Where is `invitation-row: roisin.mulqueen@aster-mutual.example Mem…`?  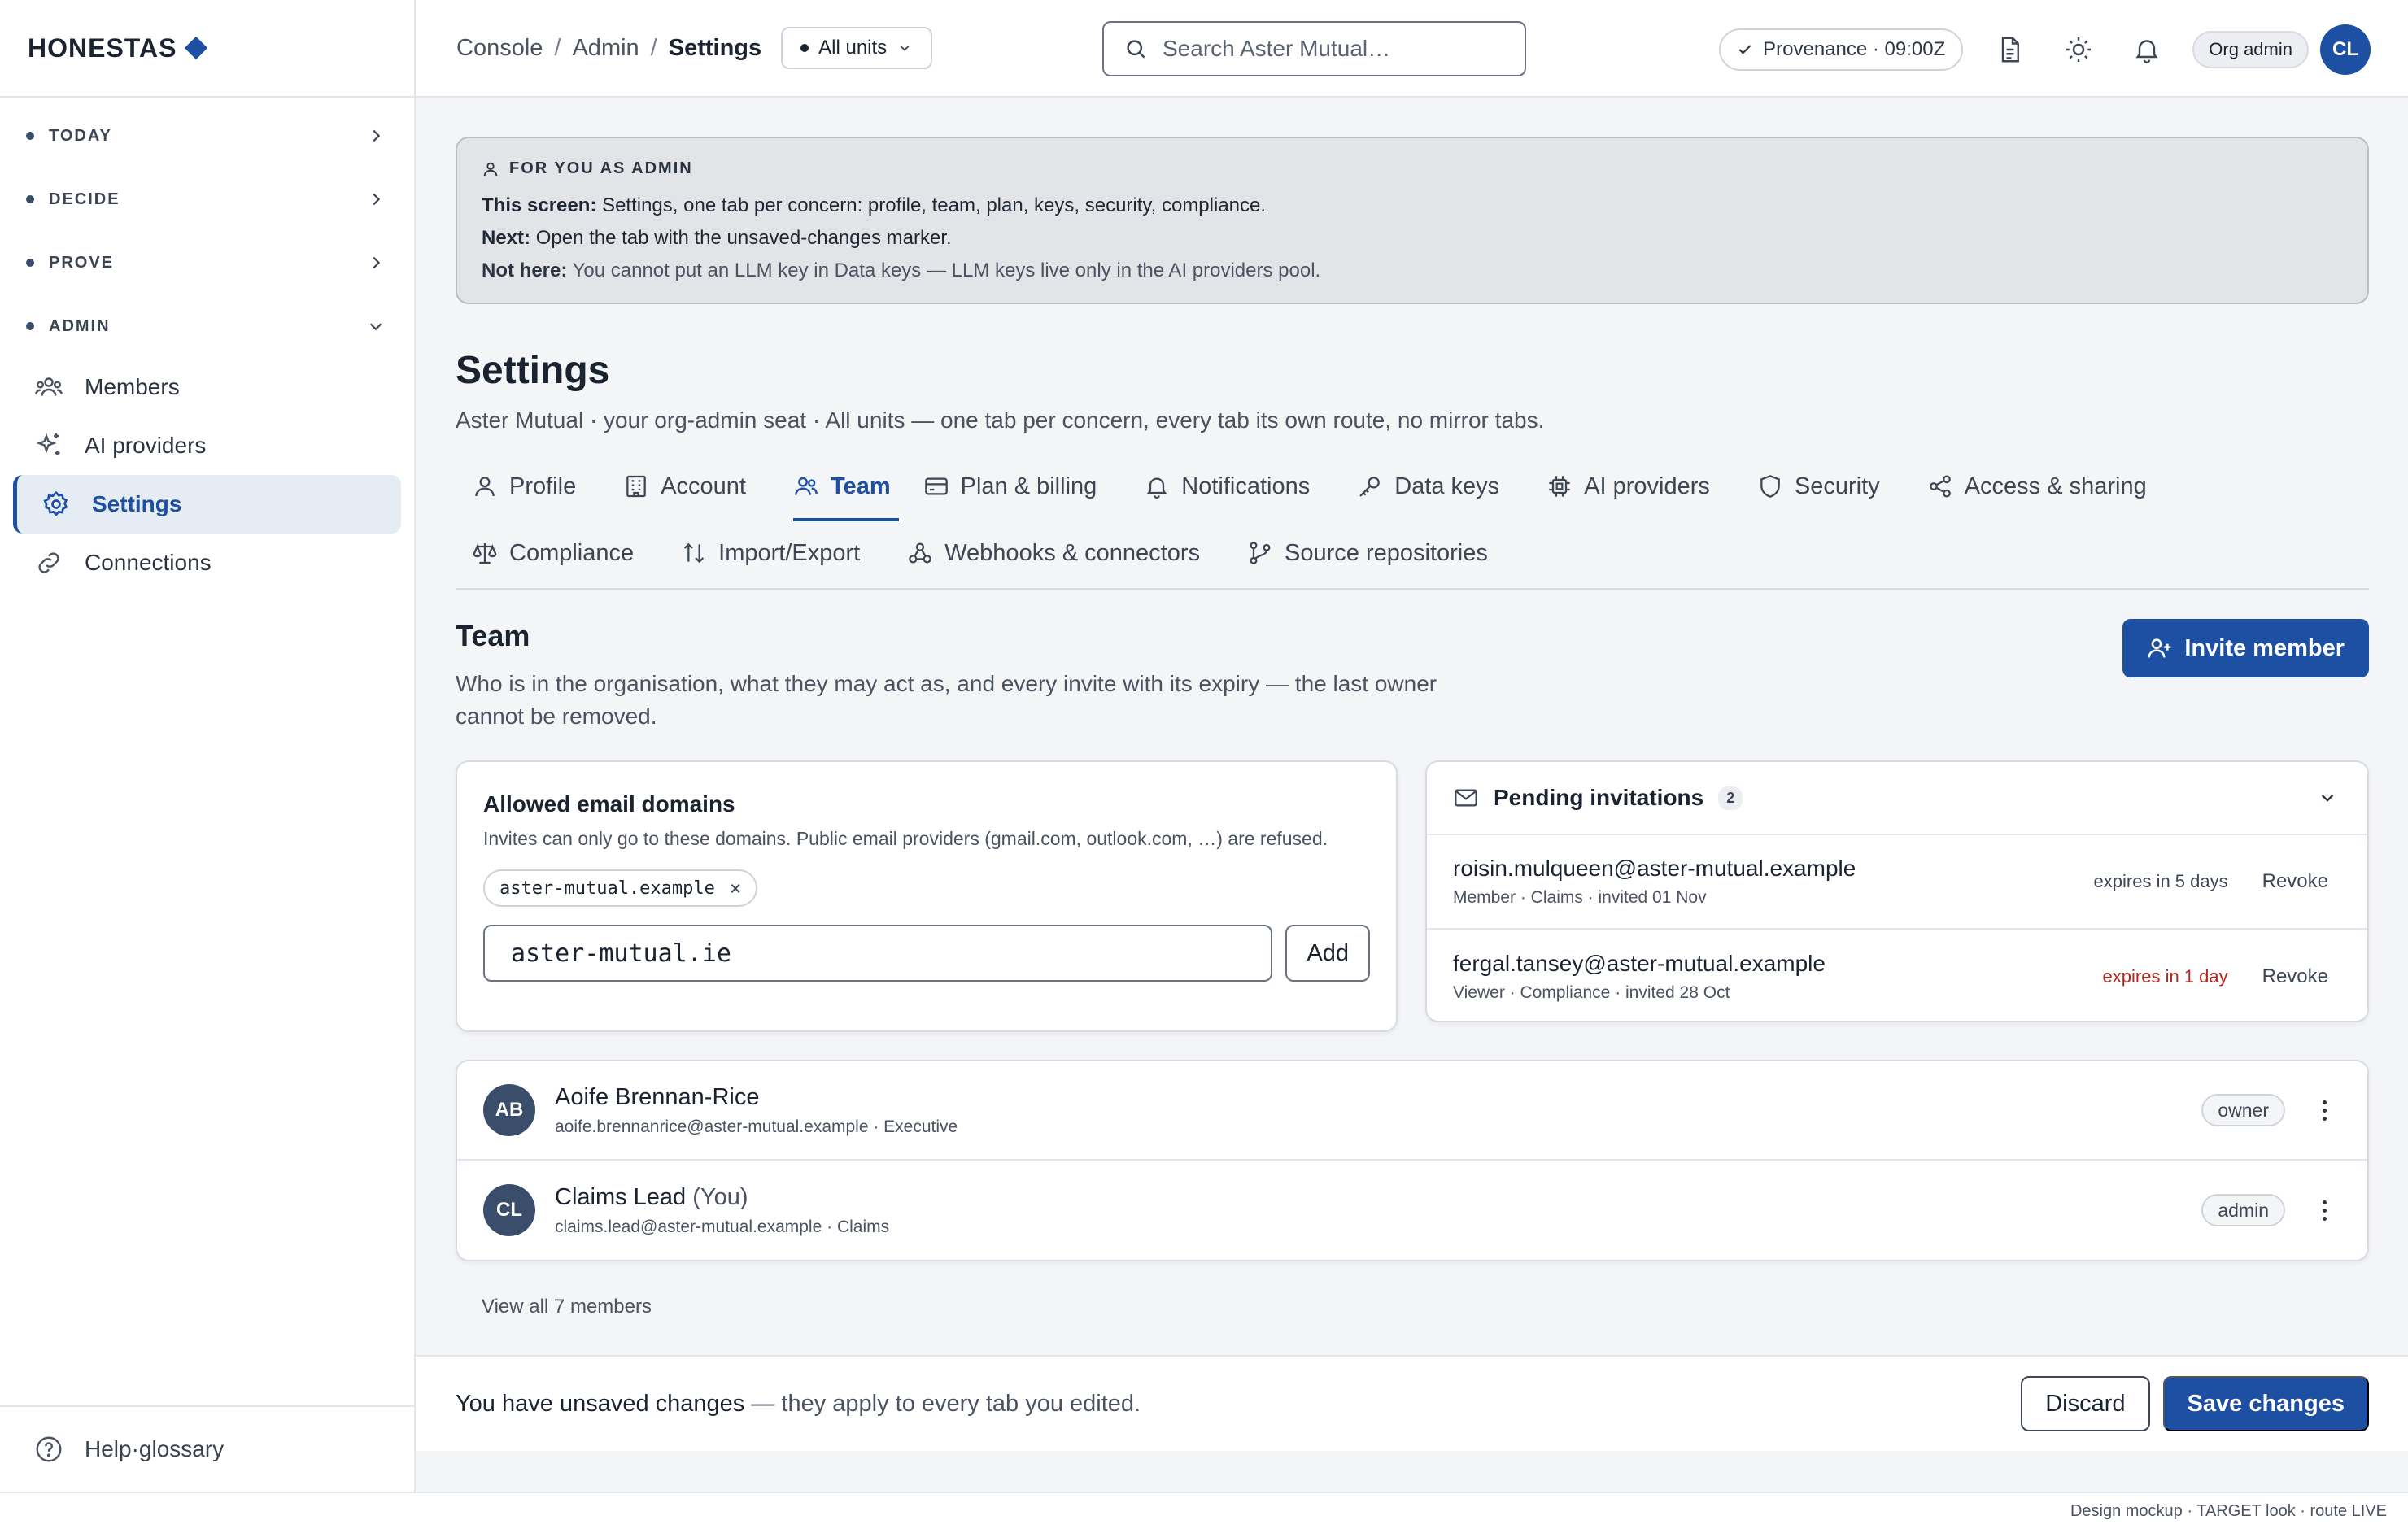 invitation-row: roisin.mulqueen@aster-mutual.example Mem… is located at coordinates (1897, 882).